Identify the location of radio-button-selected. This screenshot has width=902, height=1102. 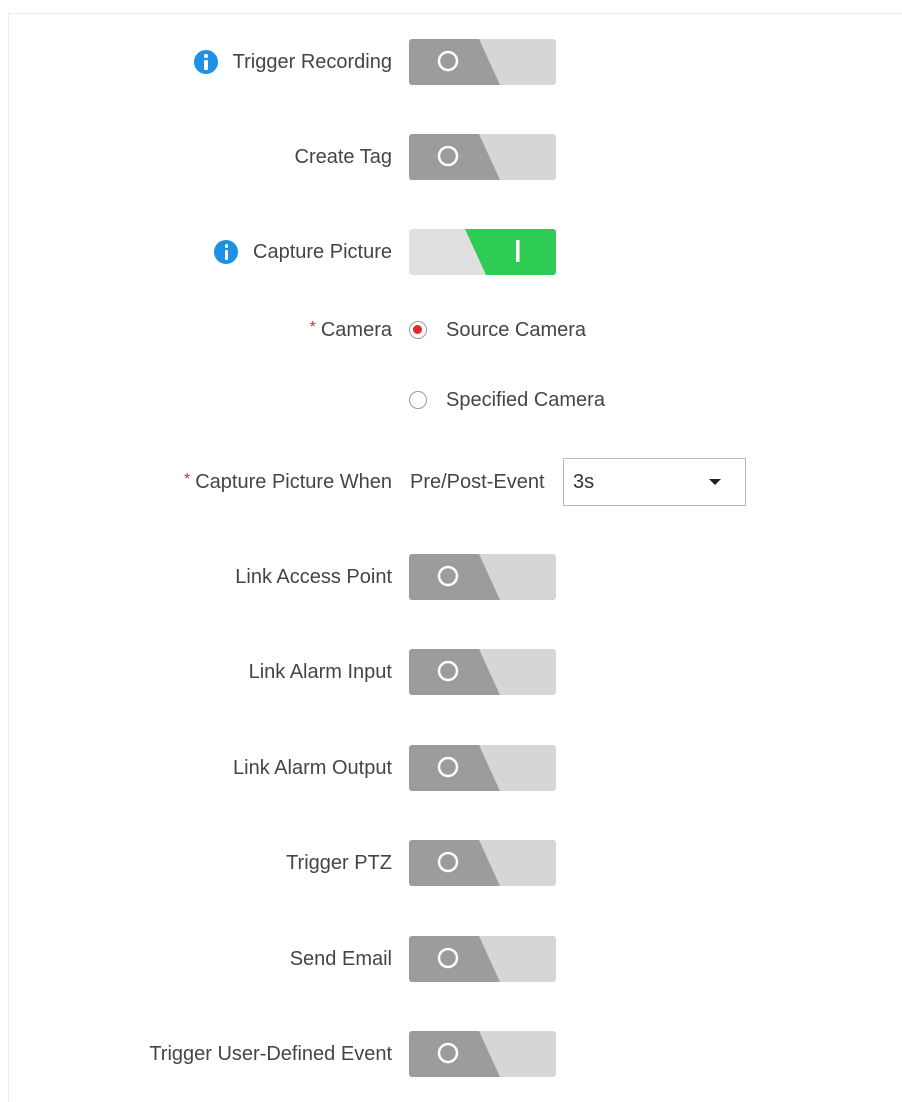
(418, 330).